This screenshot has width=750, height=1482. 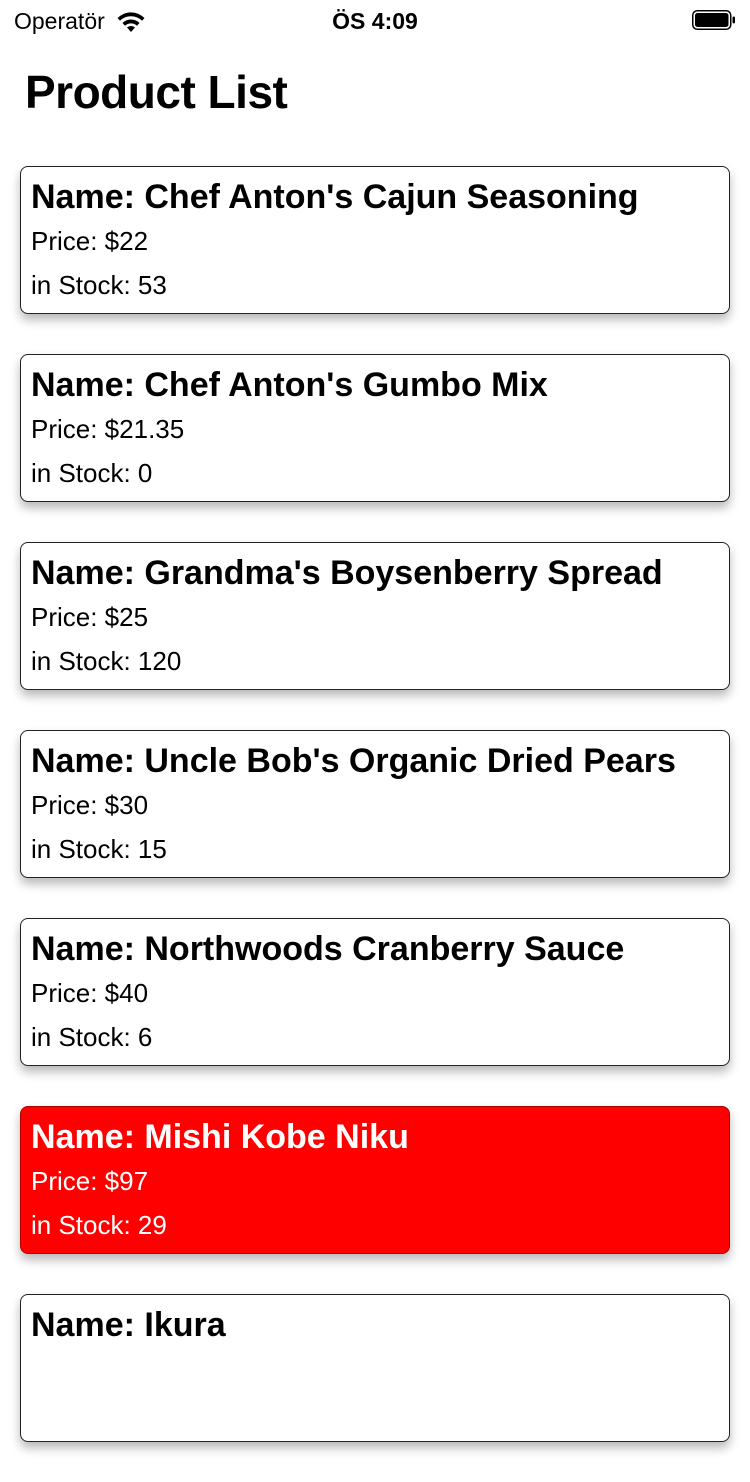 I want to click on product-stock: in Stock: 0, so click(x=92, y=473).